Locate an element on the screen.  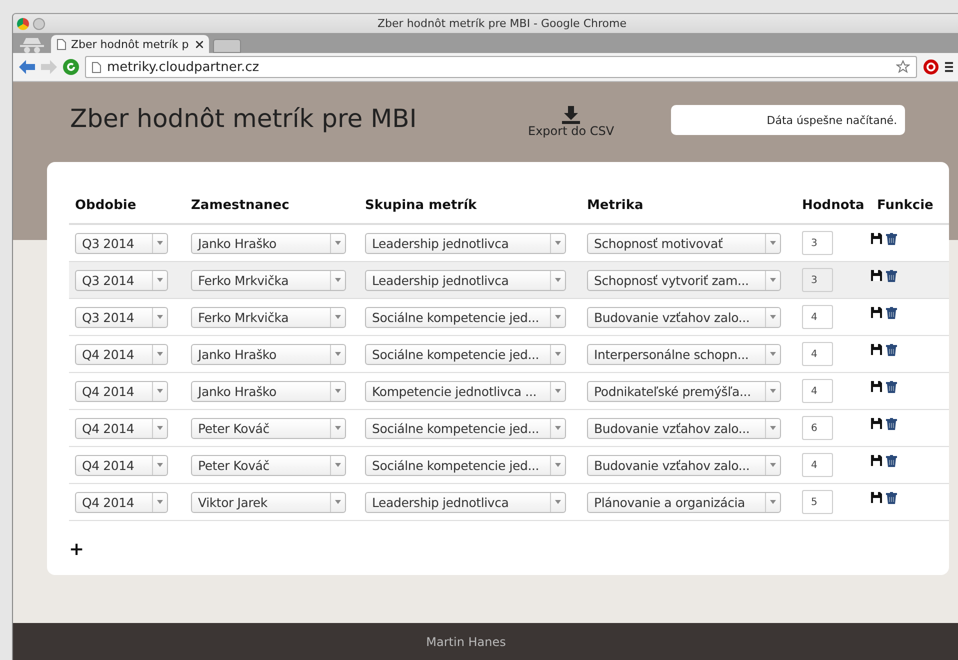
close-icon is located at coordinates (199, 44).